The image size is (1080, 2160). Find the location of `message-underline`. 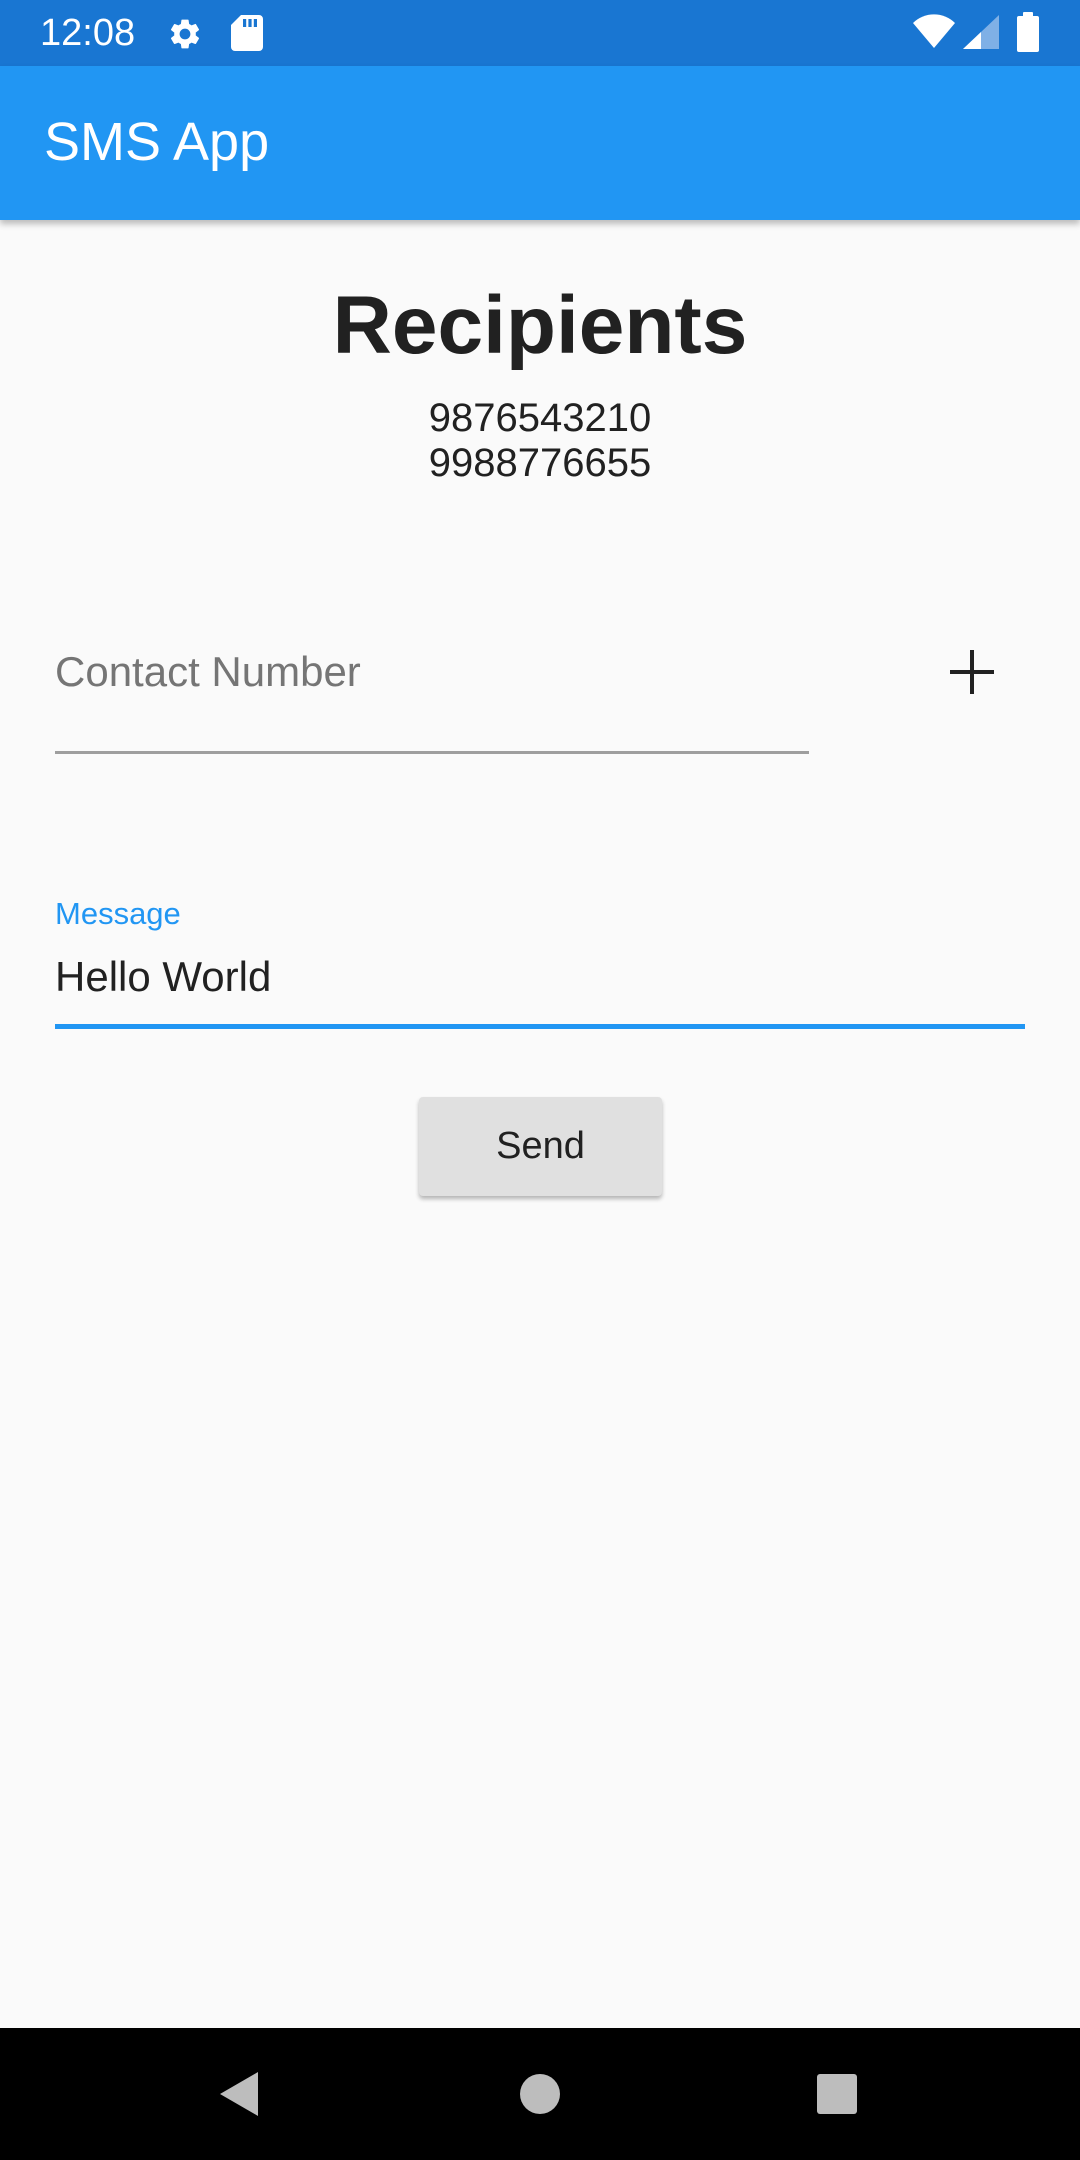

message-underline is located at coordinates (540, 1026).